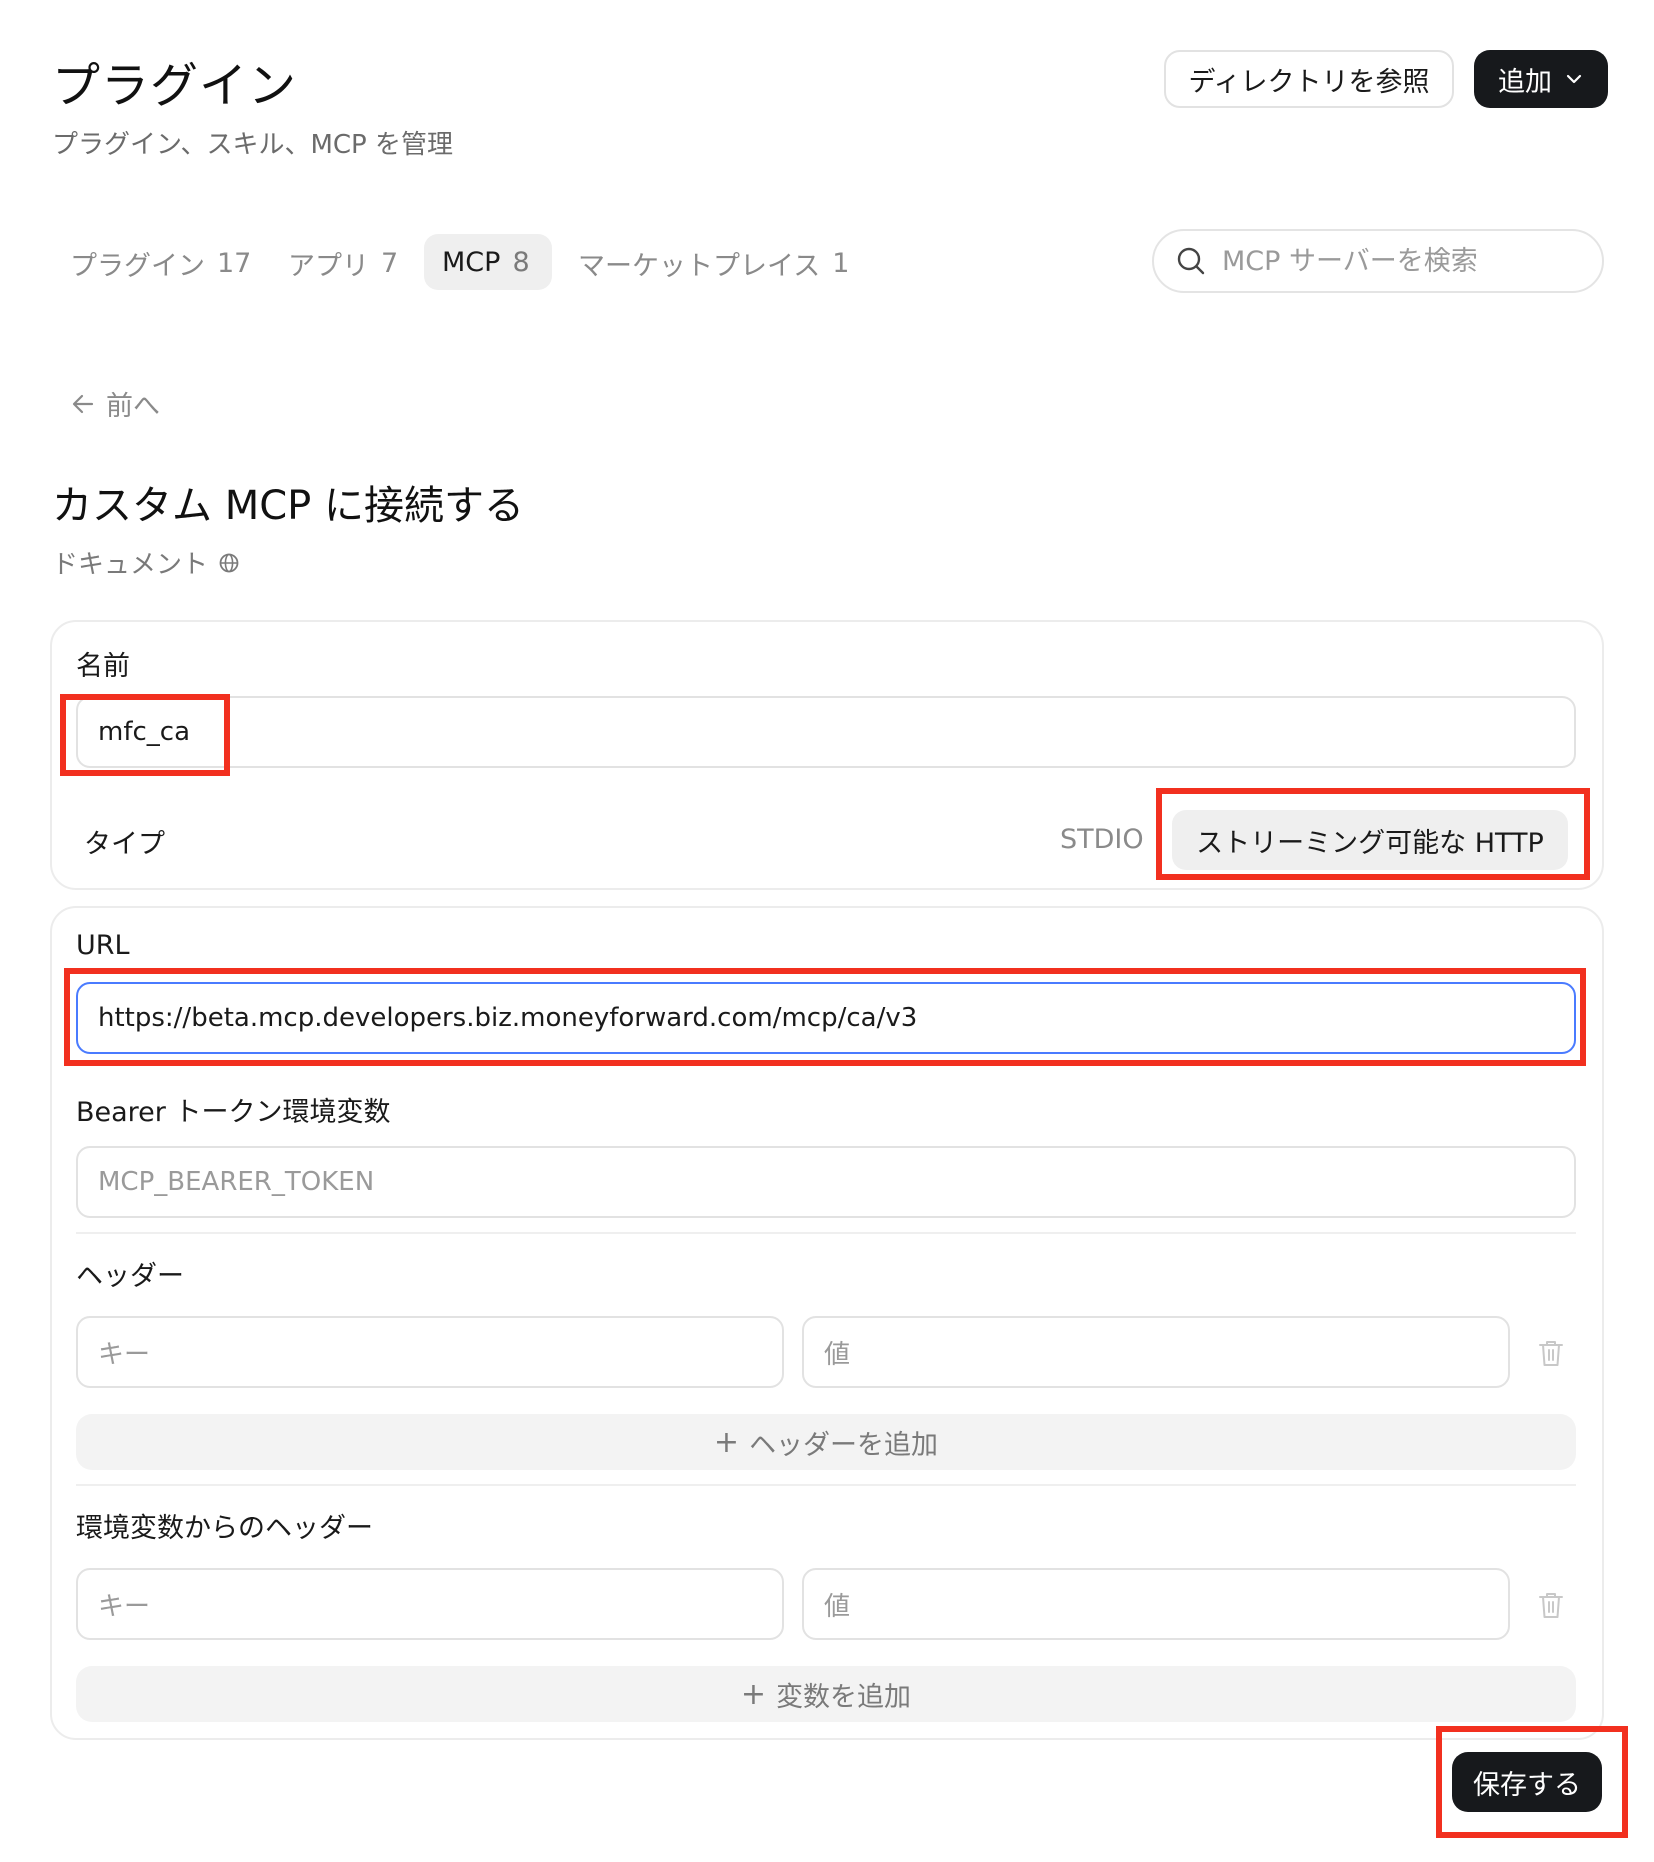 This screenshot has height=1862, width=1654. I want to click on documentation-label: ドキュメント, so click(130, 565).